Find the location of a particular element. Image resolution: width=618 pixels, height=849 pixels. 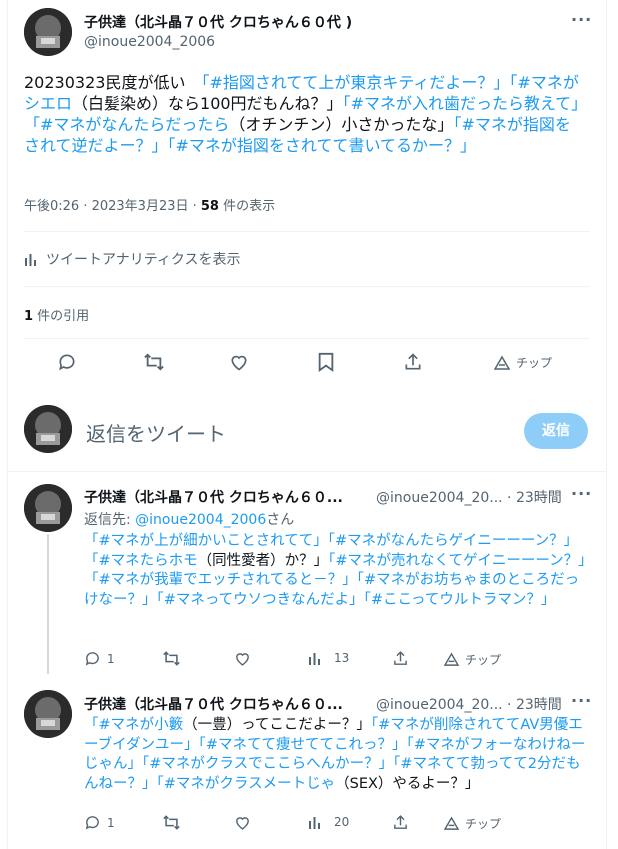

views-button: 20 is located at coordinates (328, 822).